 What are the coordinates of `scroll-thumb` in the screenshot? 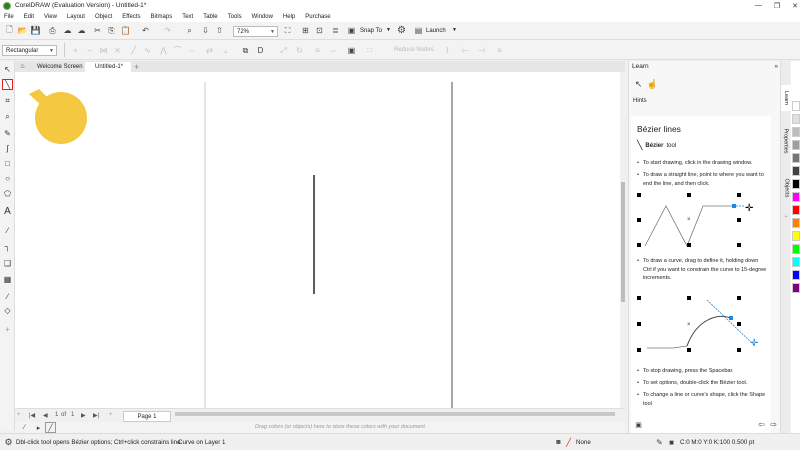 It's located at (623, 242).